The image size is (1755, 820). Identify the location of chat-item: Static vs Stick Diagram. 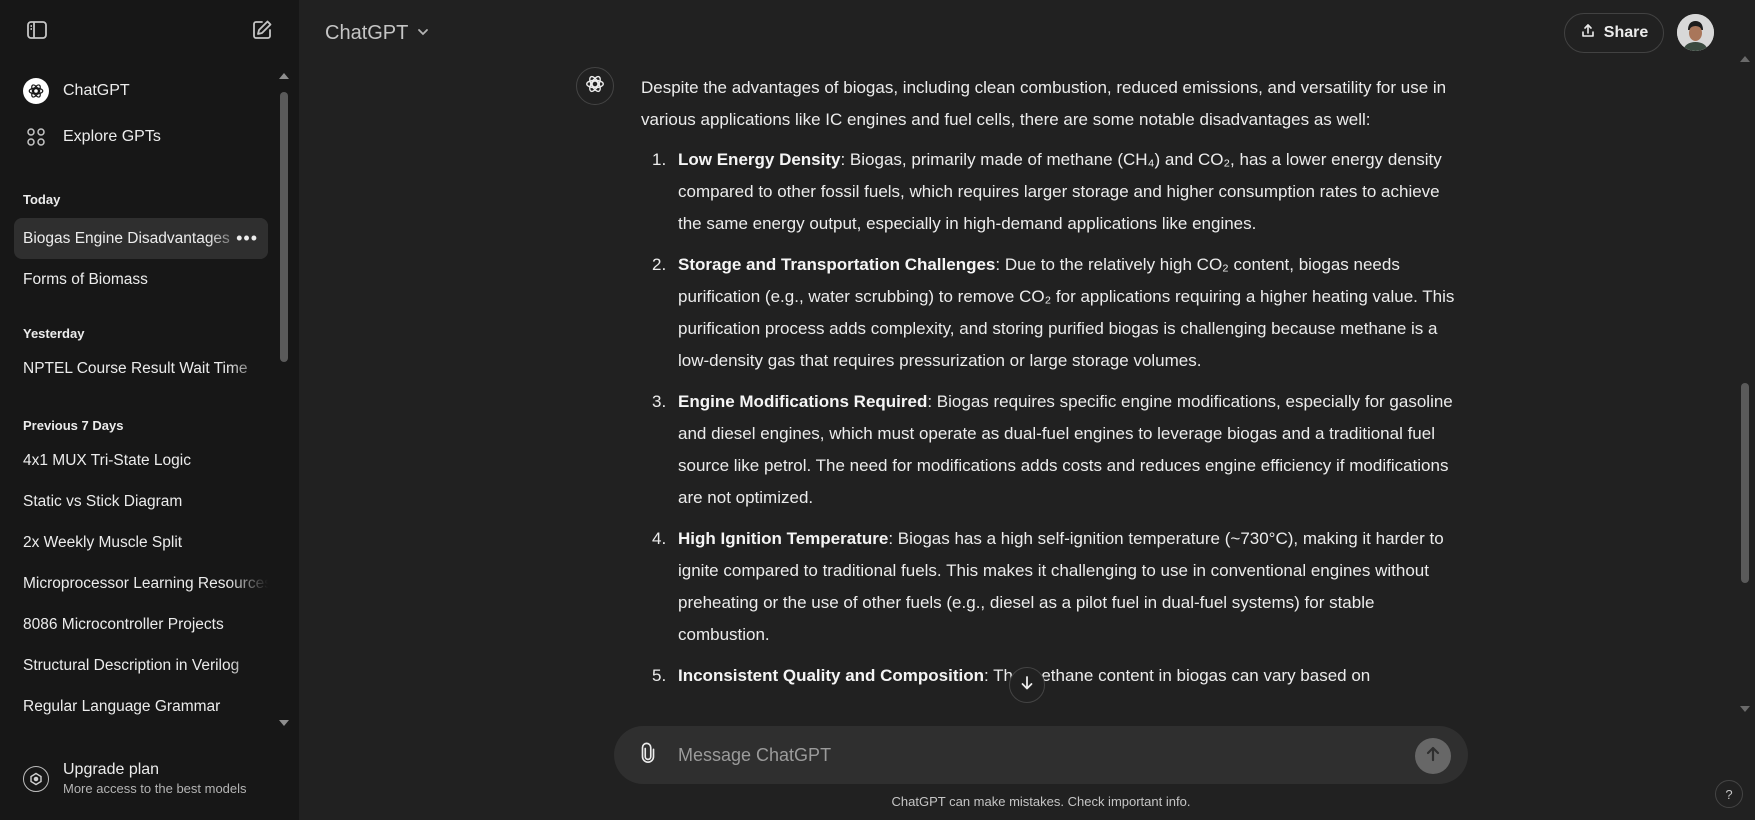
(141, 501).